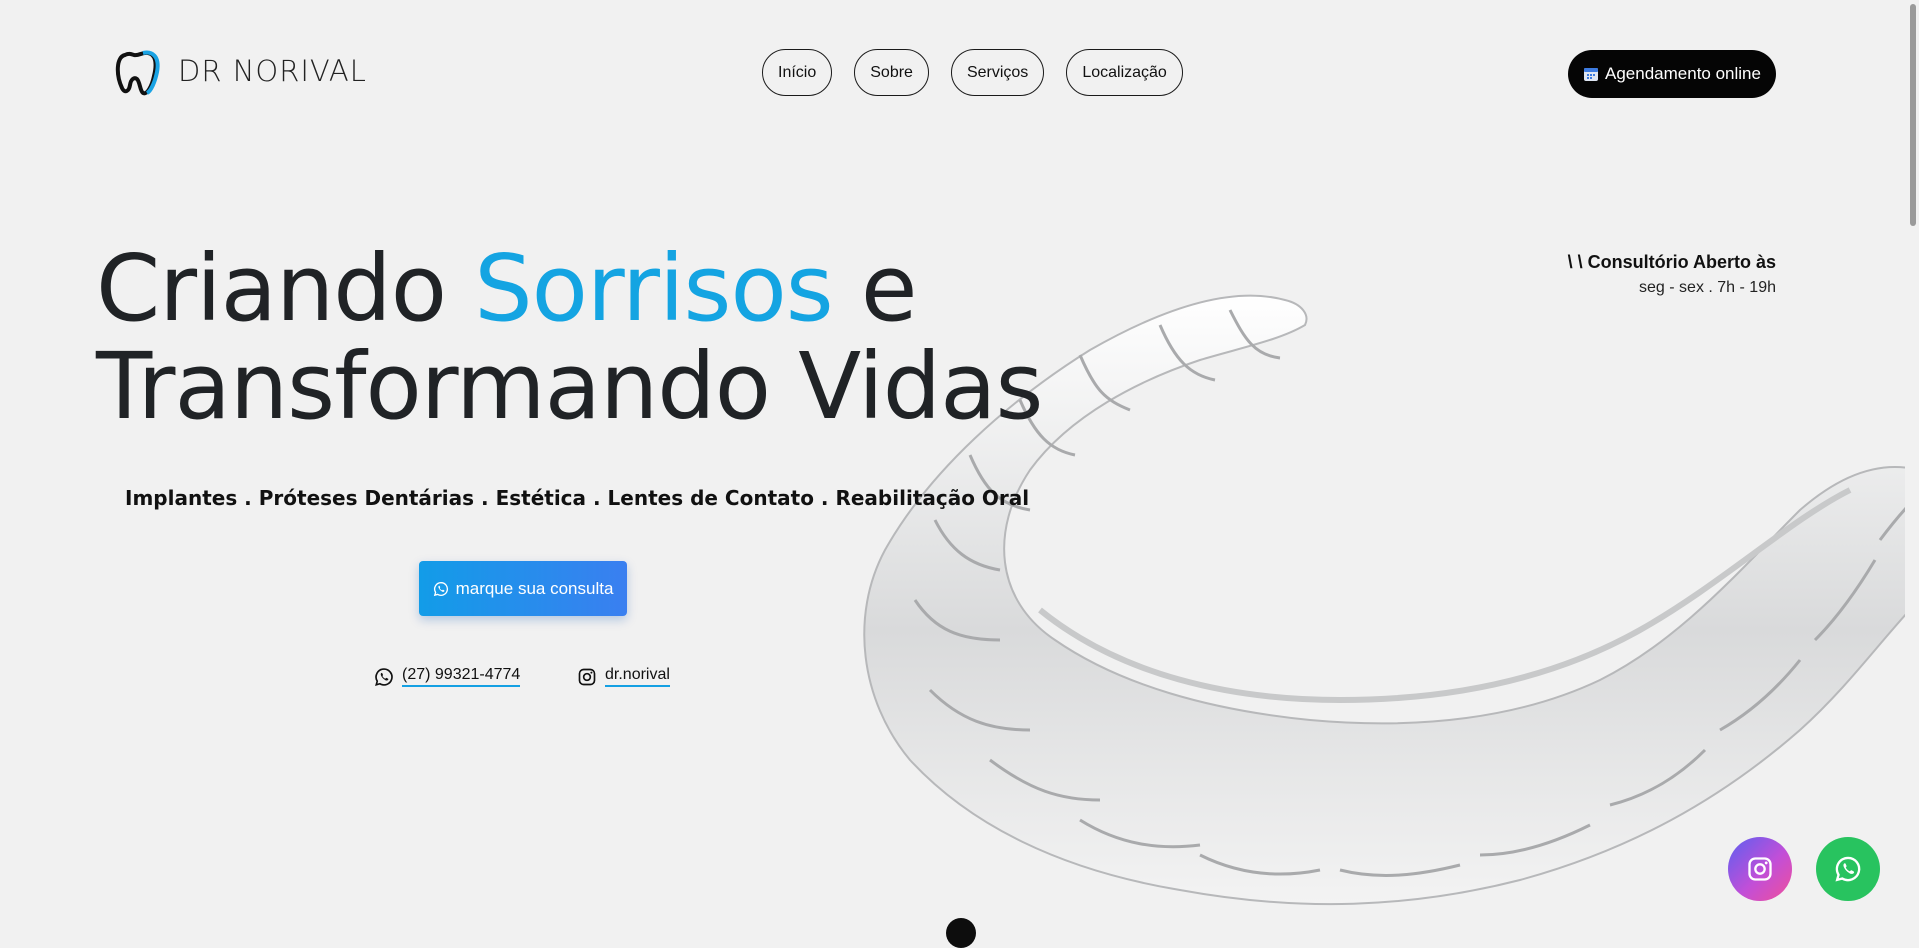 The height and width of the screenshot is (948, 1919). Describe the element at coordinates (1671, 262) in the screenshot. I see `opening-hours-title: \ \ Consultório Aberto às` at that location.